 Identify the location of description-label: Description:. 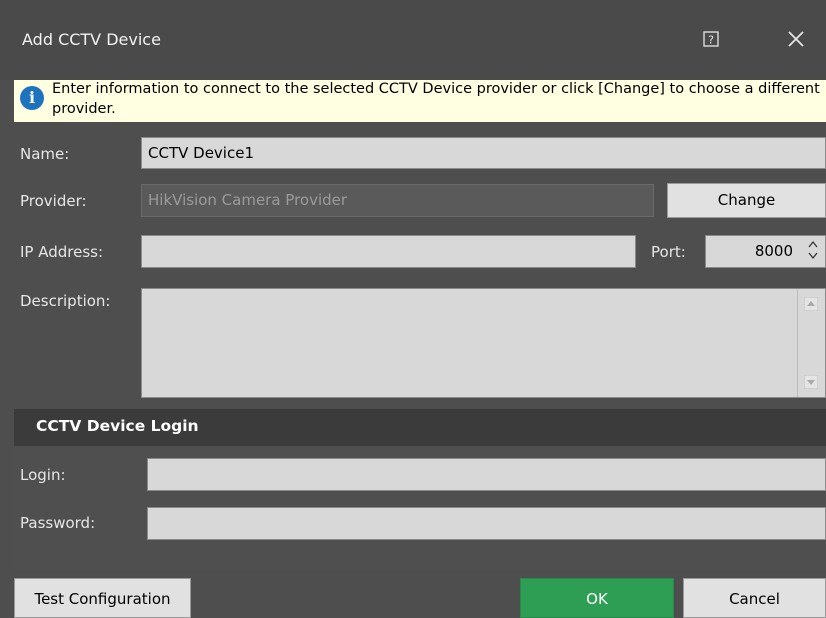
(65, 301).